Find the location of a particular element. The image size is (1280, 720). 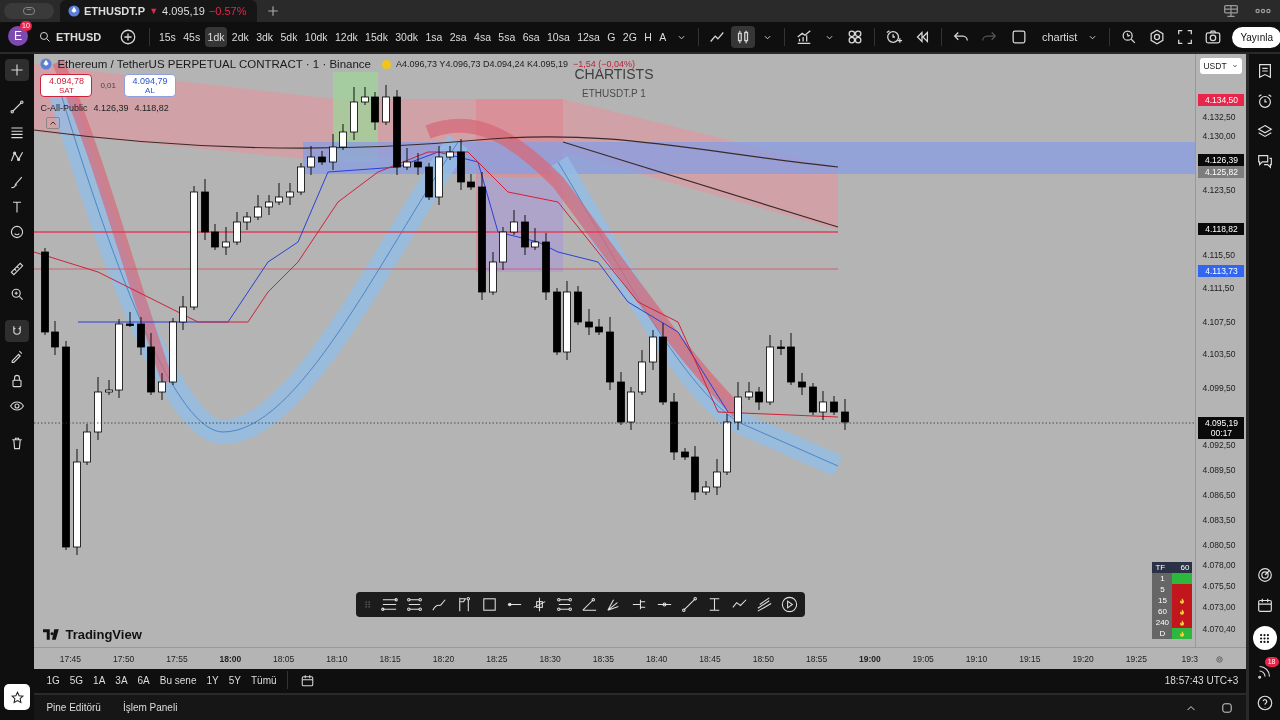

price-label: 4.099,50 is located at coordinates (1219, 388).